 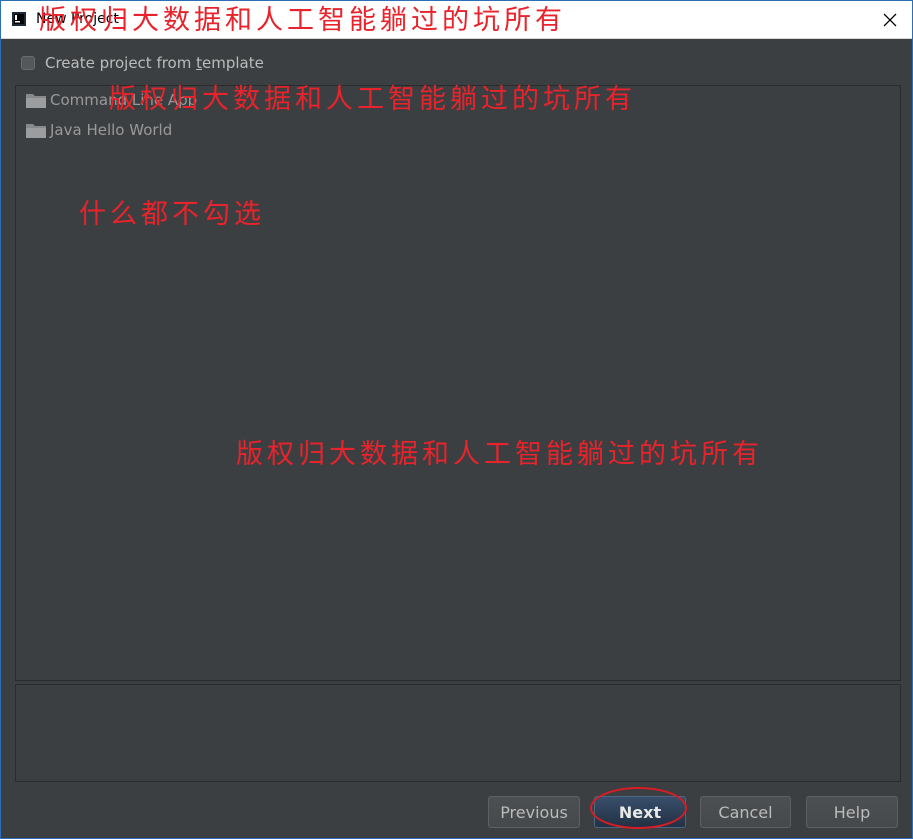 I want to click on create-from-template-checkbox, so click(x=28, y=63).